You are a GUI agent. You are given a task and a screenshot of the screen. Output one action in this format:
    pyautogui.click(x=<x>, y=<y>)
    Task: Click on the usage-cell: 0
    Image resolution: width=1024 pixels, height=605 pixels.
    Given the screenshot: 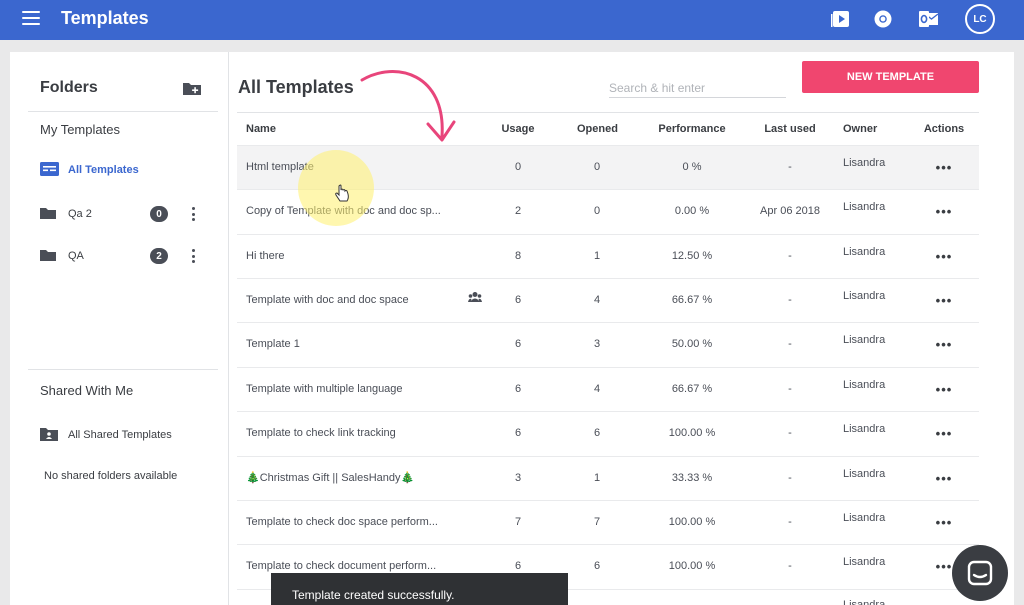 What is the action you would take?
    pyautogui.click(x=518, y=167)
    